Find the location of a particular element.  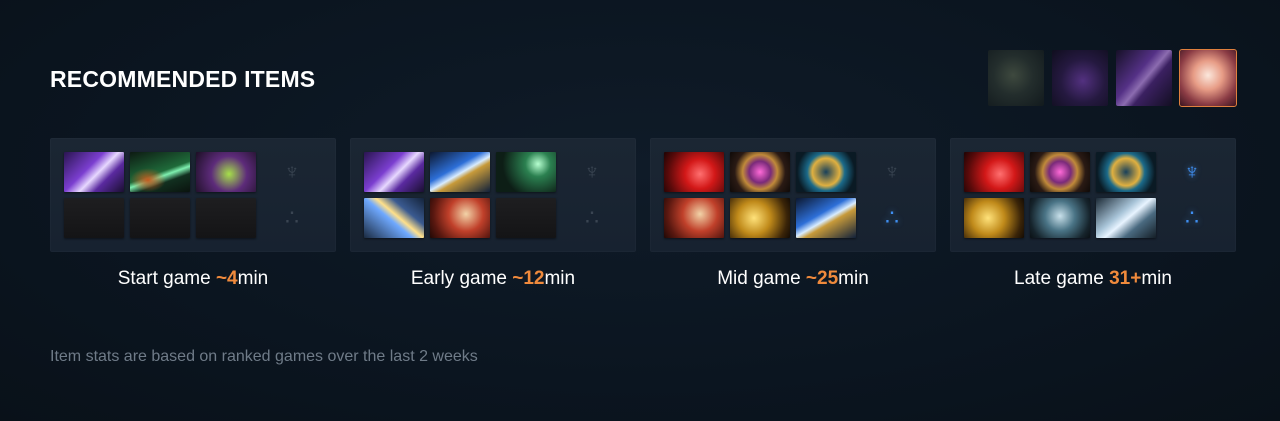

stage-early: ♆ ∴ Early game ~12min is located at coordinates (493, 214).